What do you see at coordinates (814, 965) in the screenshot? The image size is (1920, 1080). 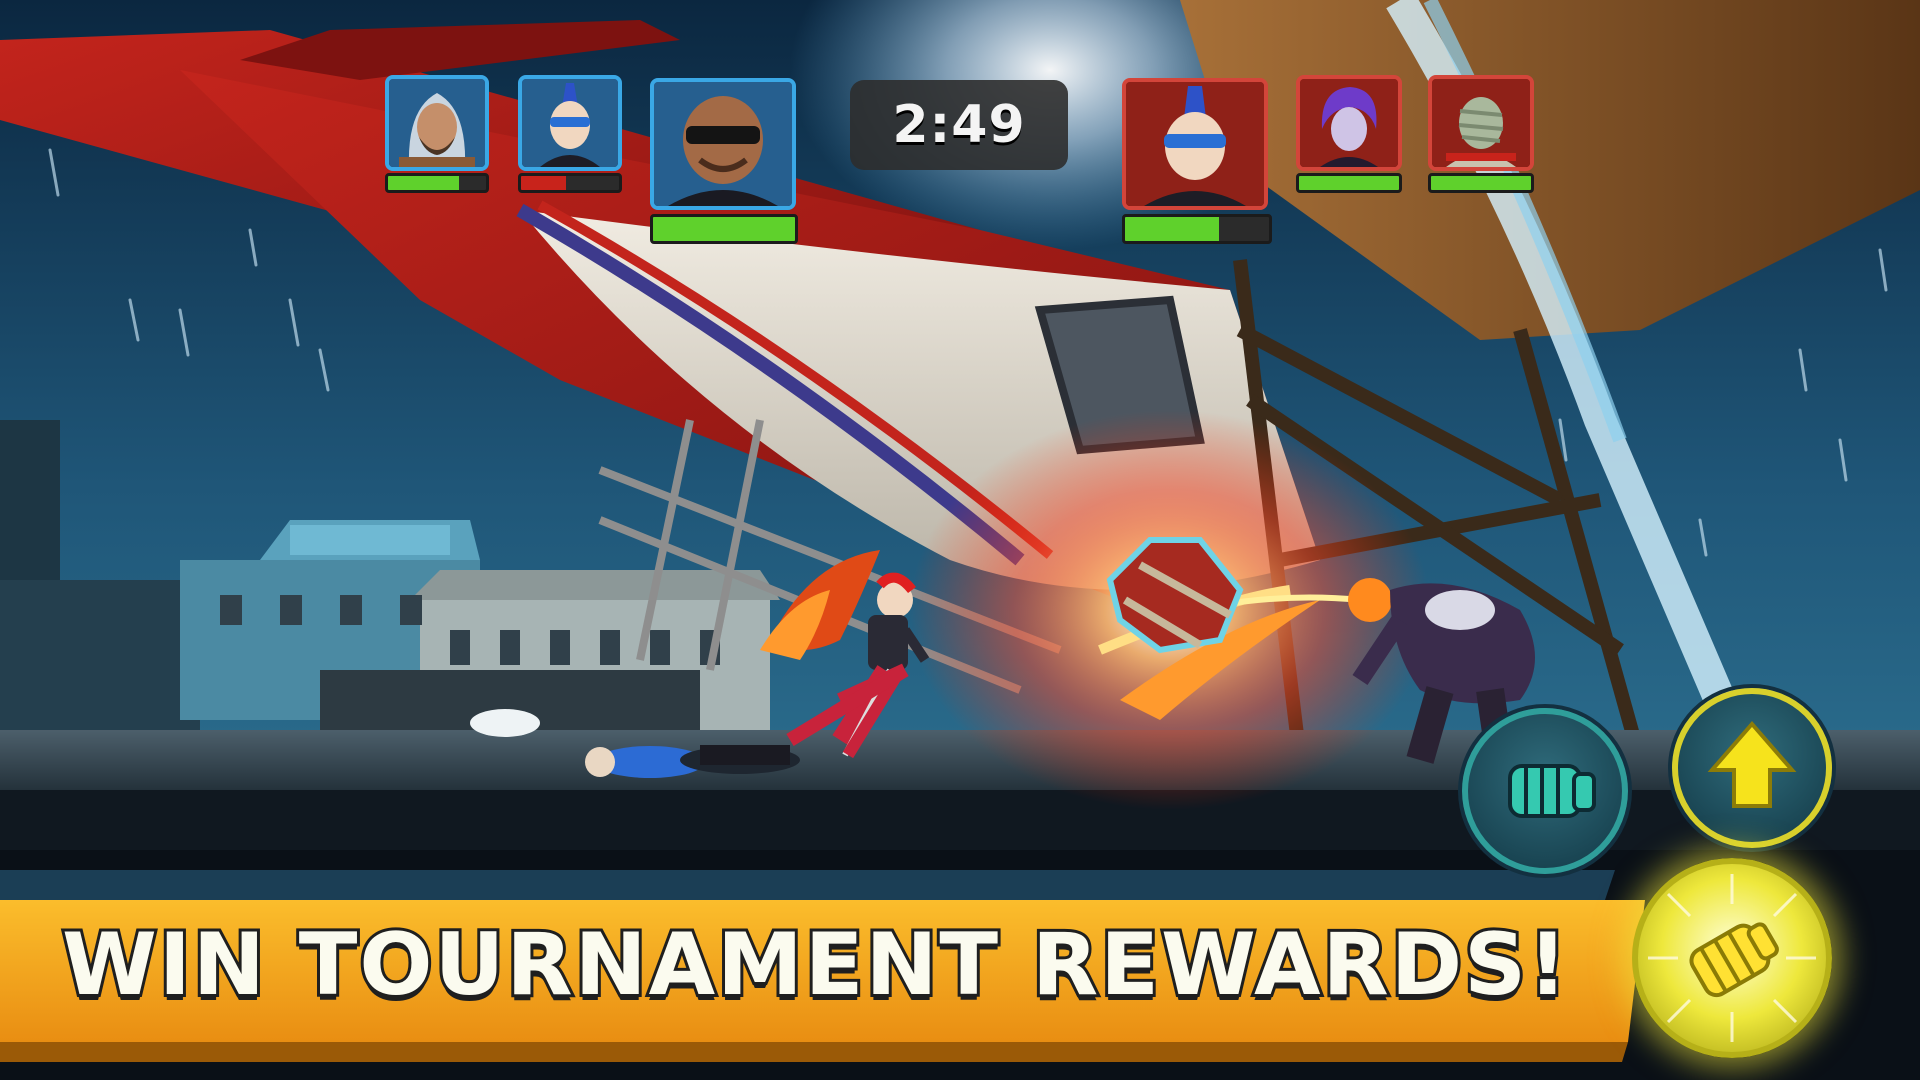 I see `banner-headline: WIN TOURNAMENT REWARDS!` at bounding box center [814, 965].